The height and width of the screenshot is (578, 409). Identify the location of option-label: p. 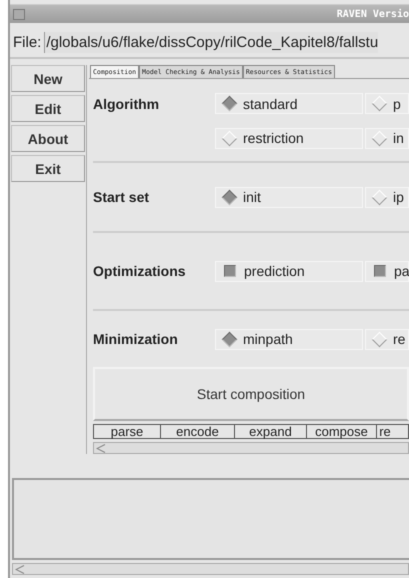
(397, 104).